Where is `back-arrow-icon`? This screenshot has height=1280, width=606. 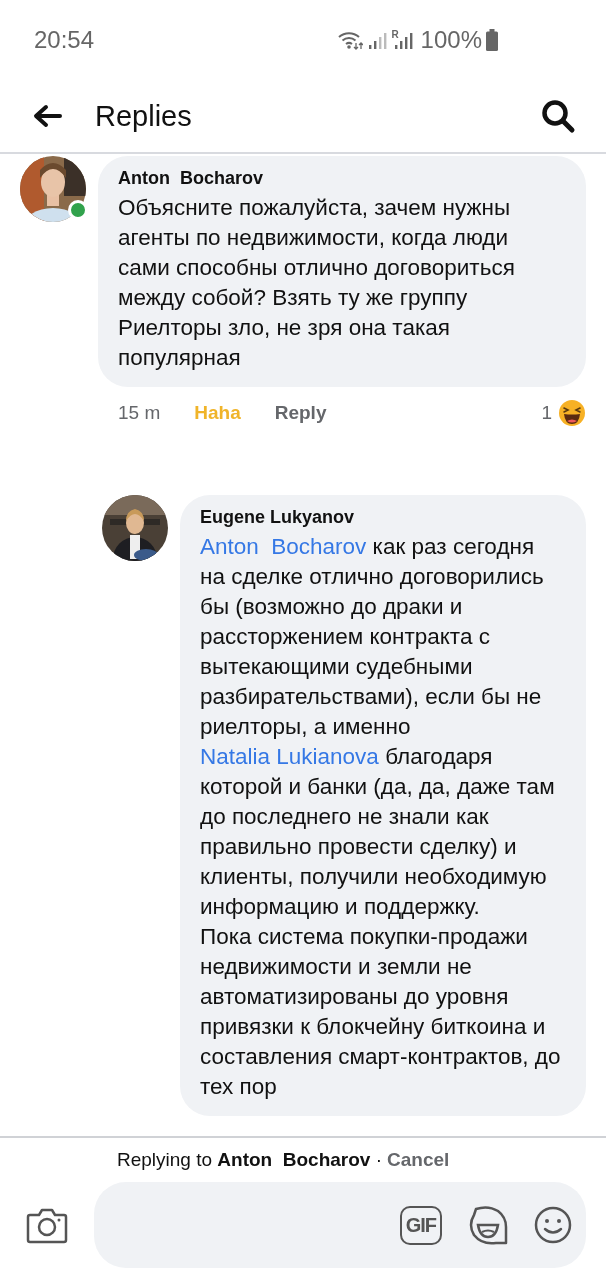 back-arrow-icon is located at coordinates (47, 116).